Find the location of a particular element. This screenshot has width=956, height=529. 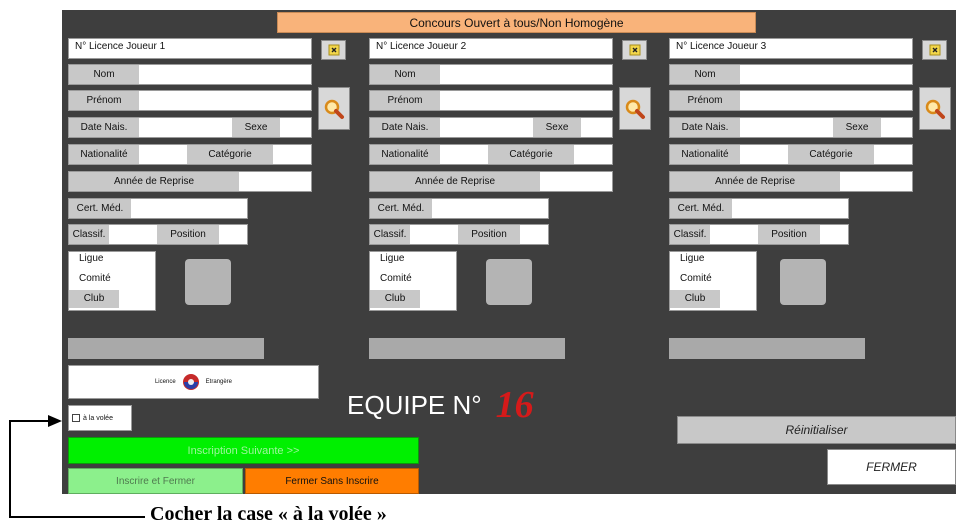

annotation-text: Cocher la case « à la volée » is located at coordinates (268, 514).